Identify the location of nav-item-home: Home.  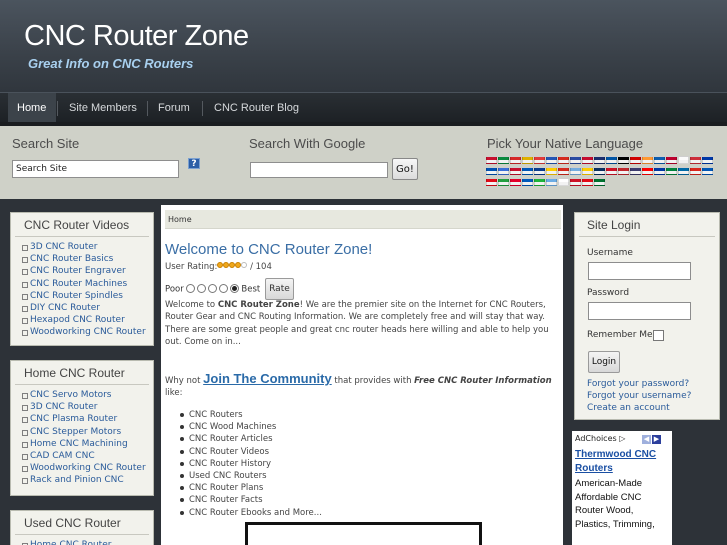
(32, 108).